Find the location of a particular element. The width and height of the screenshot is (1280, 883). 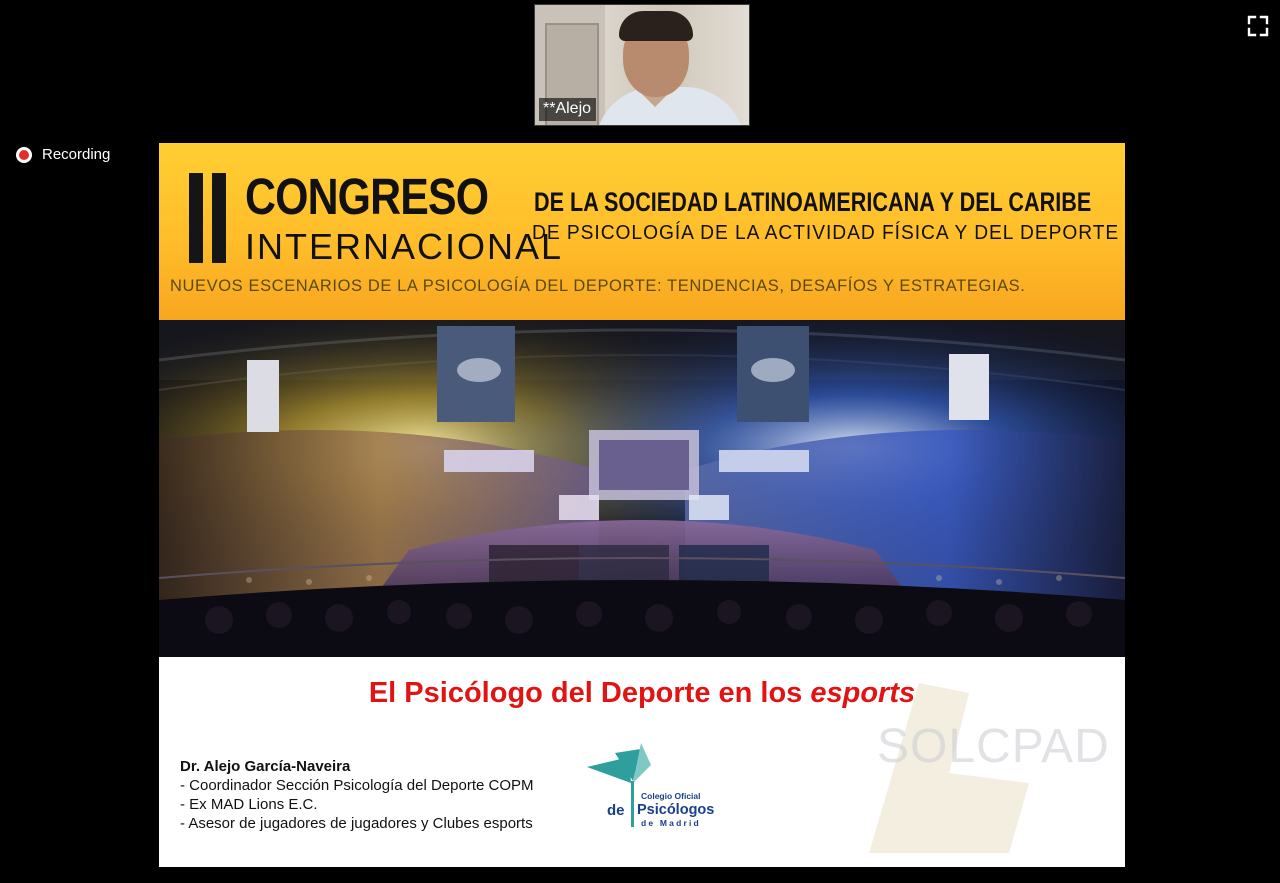

logo-line2: Psicólogos is located at coordinates (675, 810).